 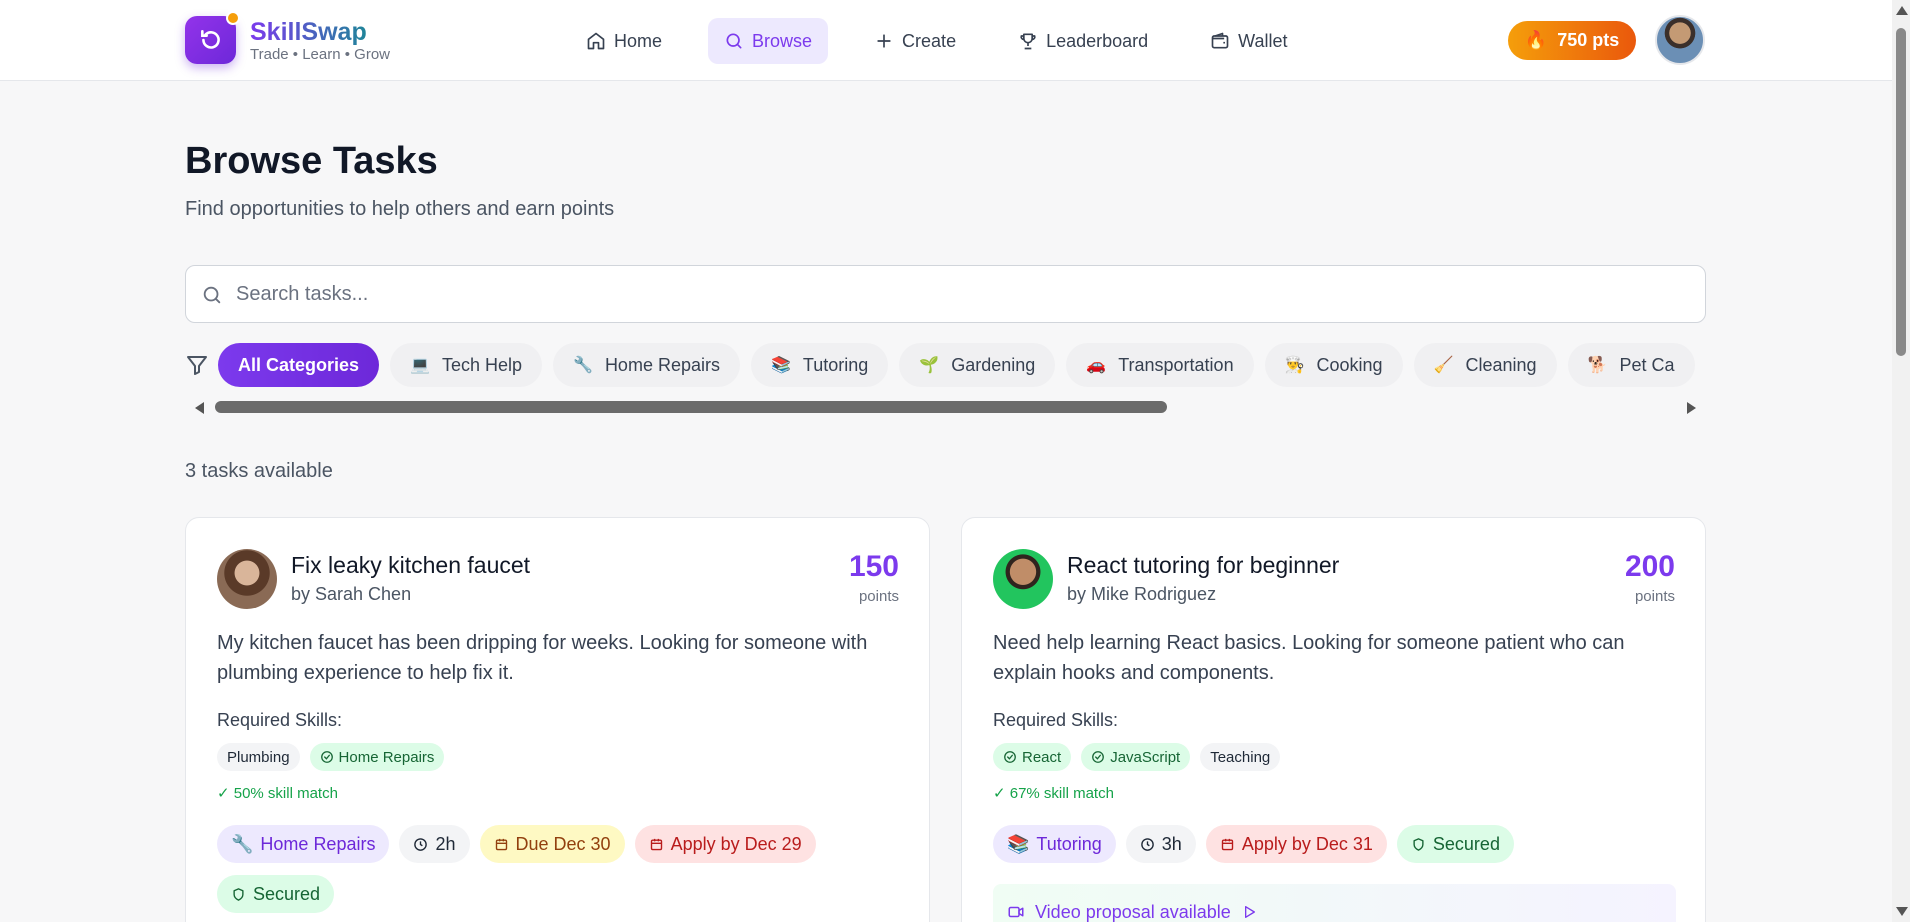 What do you see at coordinates (725, 844) in the screenshot?
I see `apply-by-tag: Apply by Dec 29` at bounding box center [725, 844].